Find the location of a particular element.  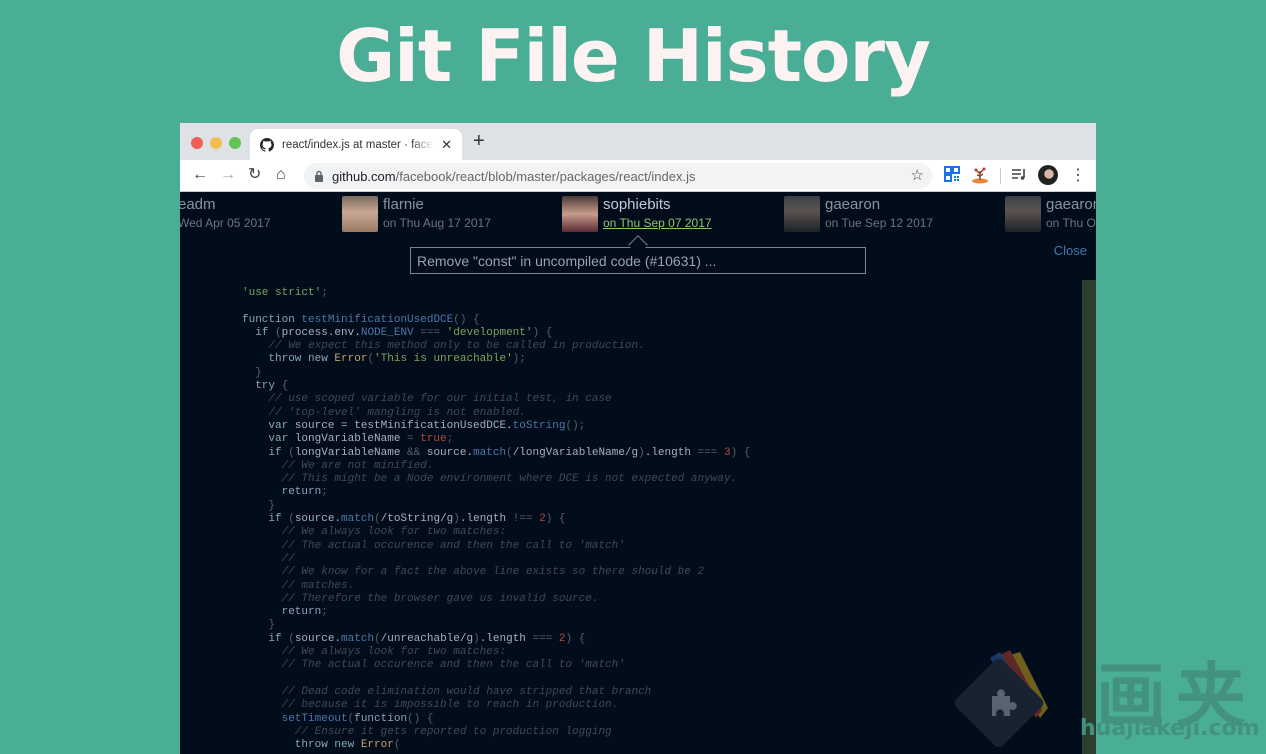

bookmark-star-icon: ☆ is located at coordinates (917, 175).